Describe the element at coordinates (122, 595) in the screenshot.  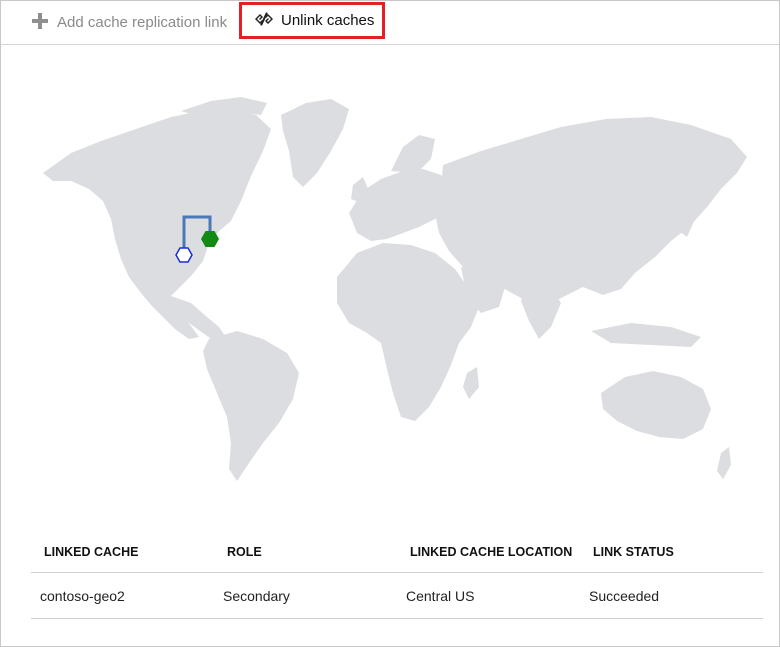
I see `cell-linked-cache: contoso-geo2` at that location.